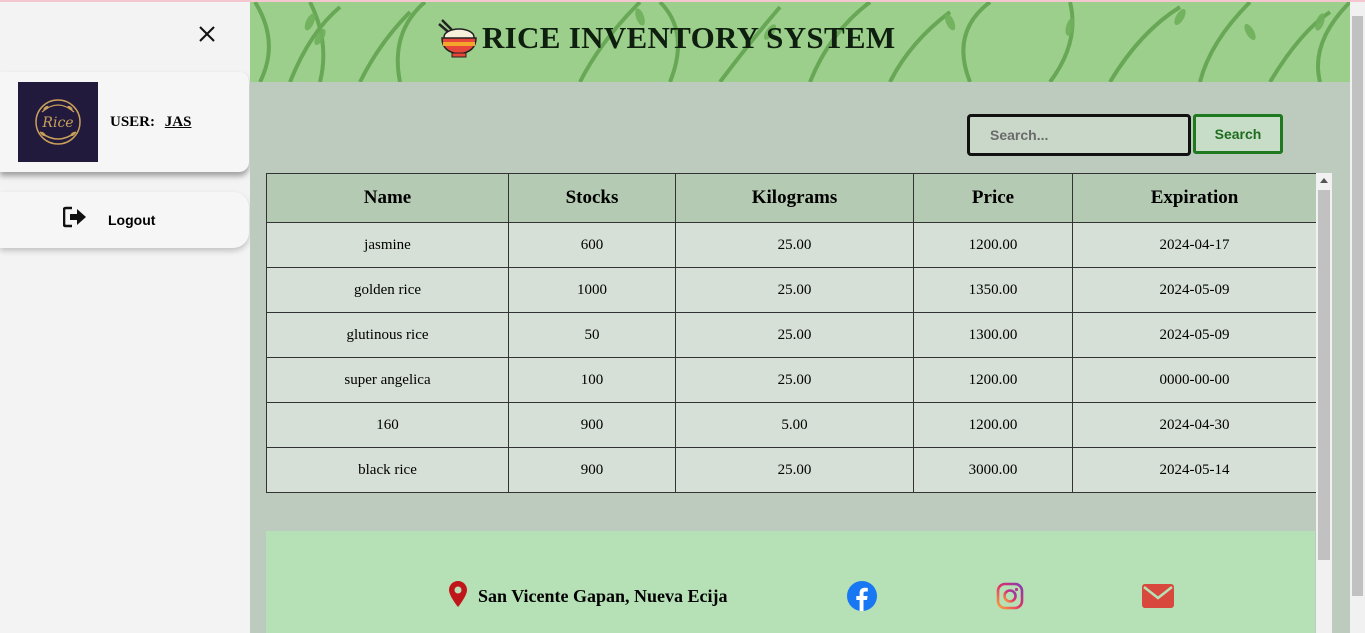  What do you see at coordinates (862, 596) in the screenshot?
I see `facebook-icon` at bounding box center [862, 596].